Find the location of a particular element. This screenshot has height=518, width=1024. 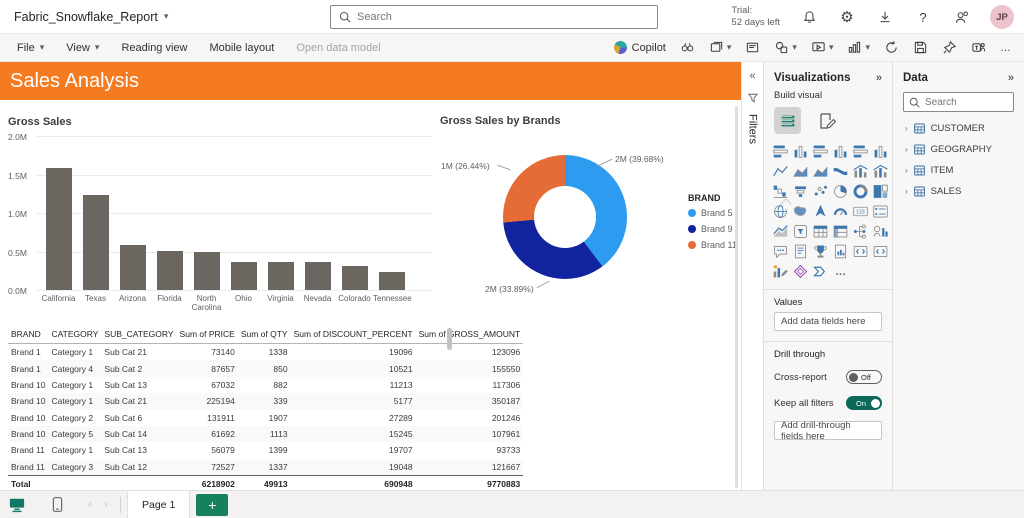

bar-tennessee is located at coordinates (391, 281).